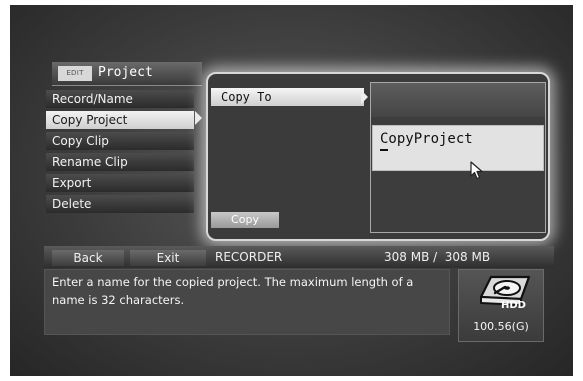 This screenshot has width=583, height=381. I want to click on destination-header, so click(458, 100).